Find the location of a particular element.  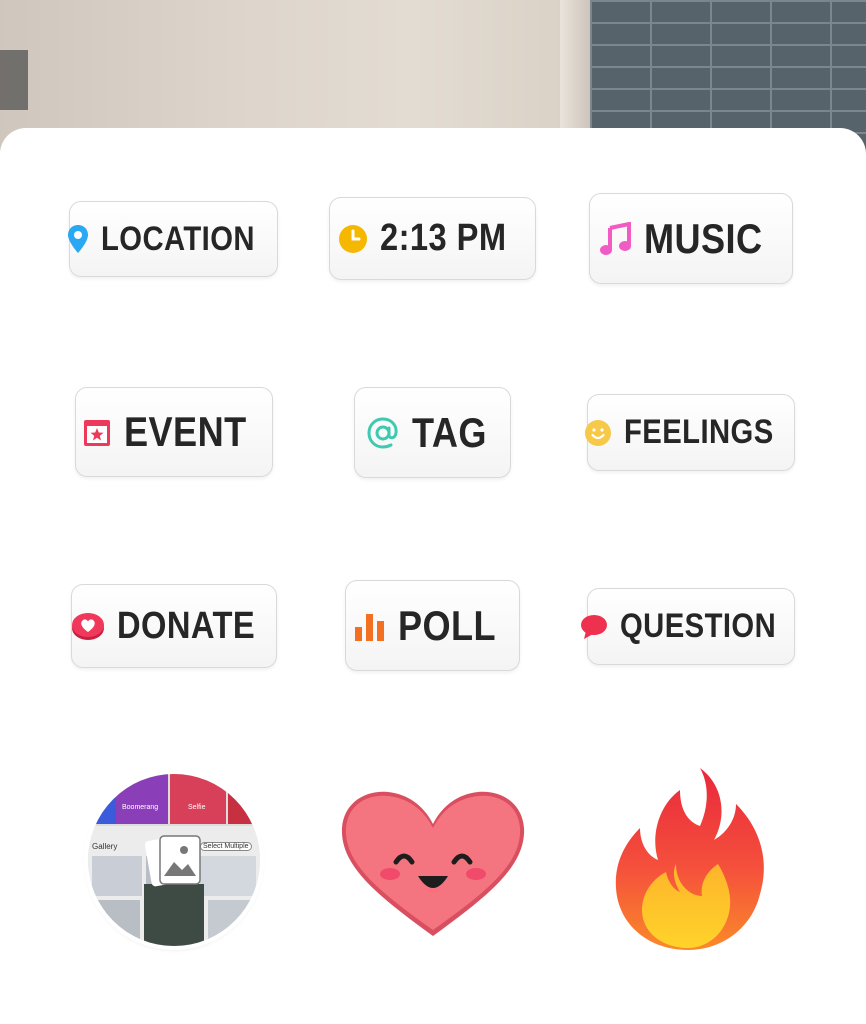

question-sticker-button: QUESTION is located at coordinates (688, 626).